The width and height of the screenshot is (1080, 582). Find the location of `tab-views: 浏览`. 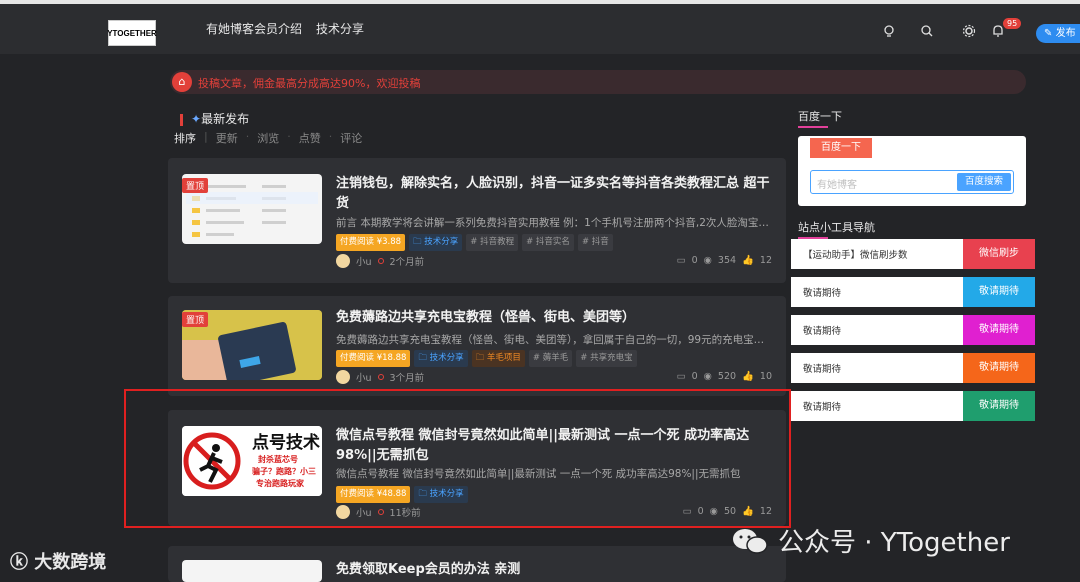

tab-views: 浏览 is located at coordinates (268, 138).